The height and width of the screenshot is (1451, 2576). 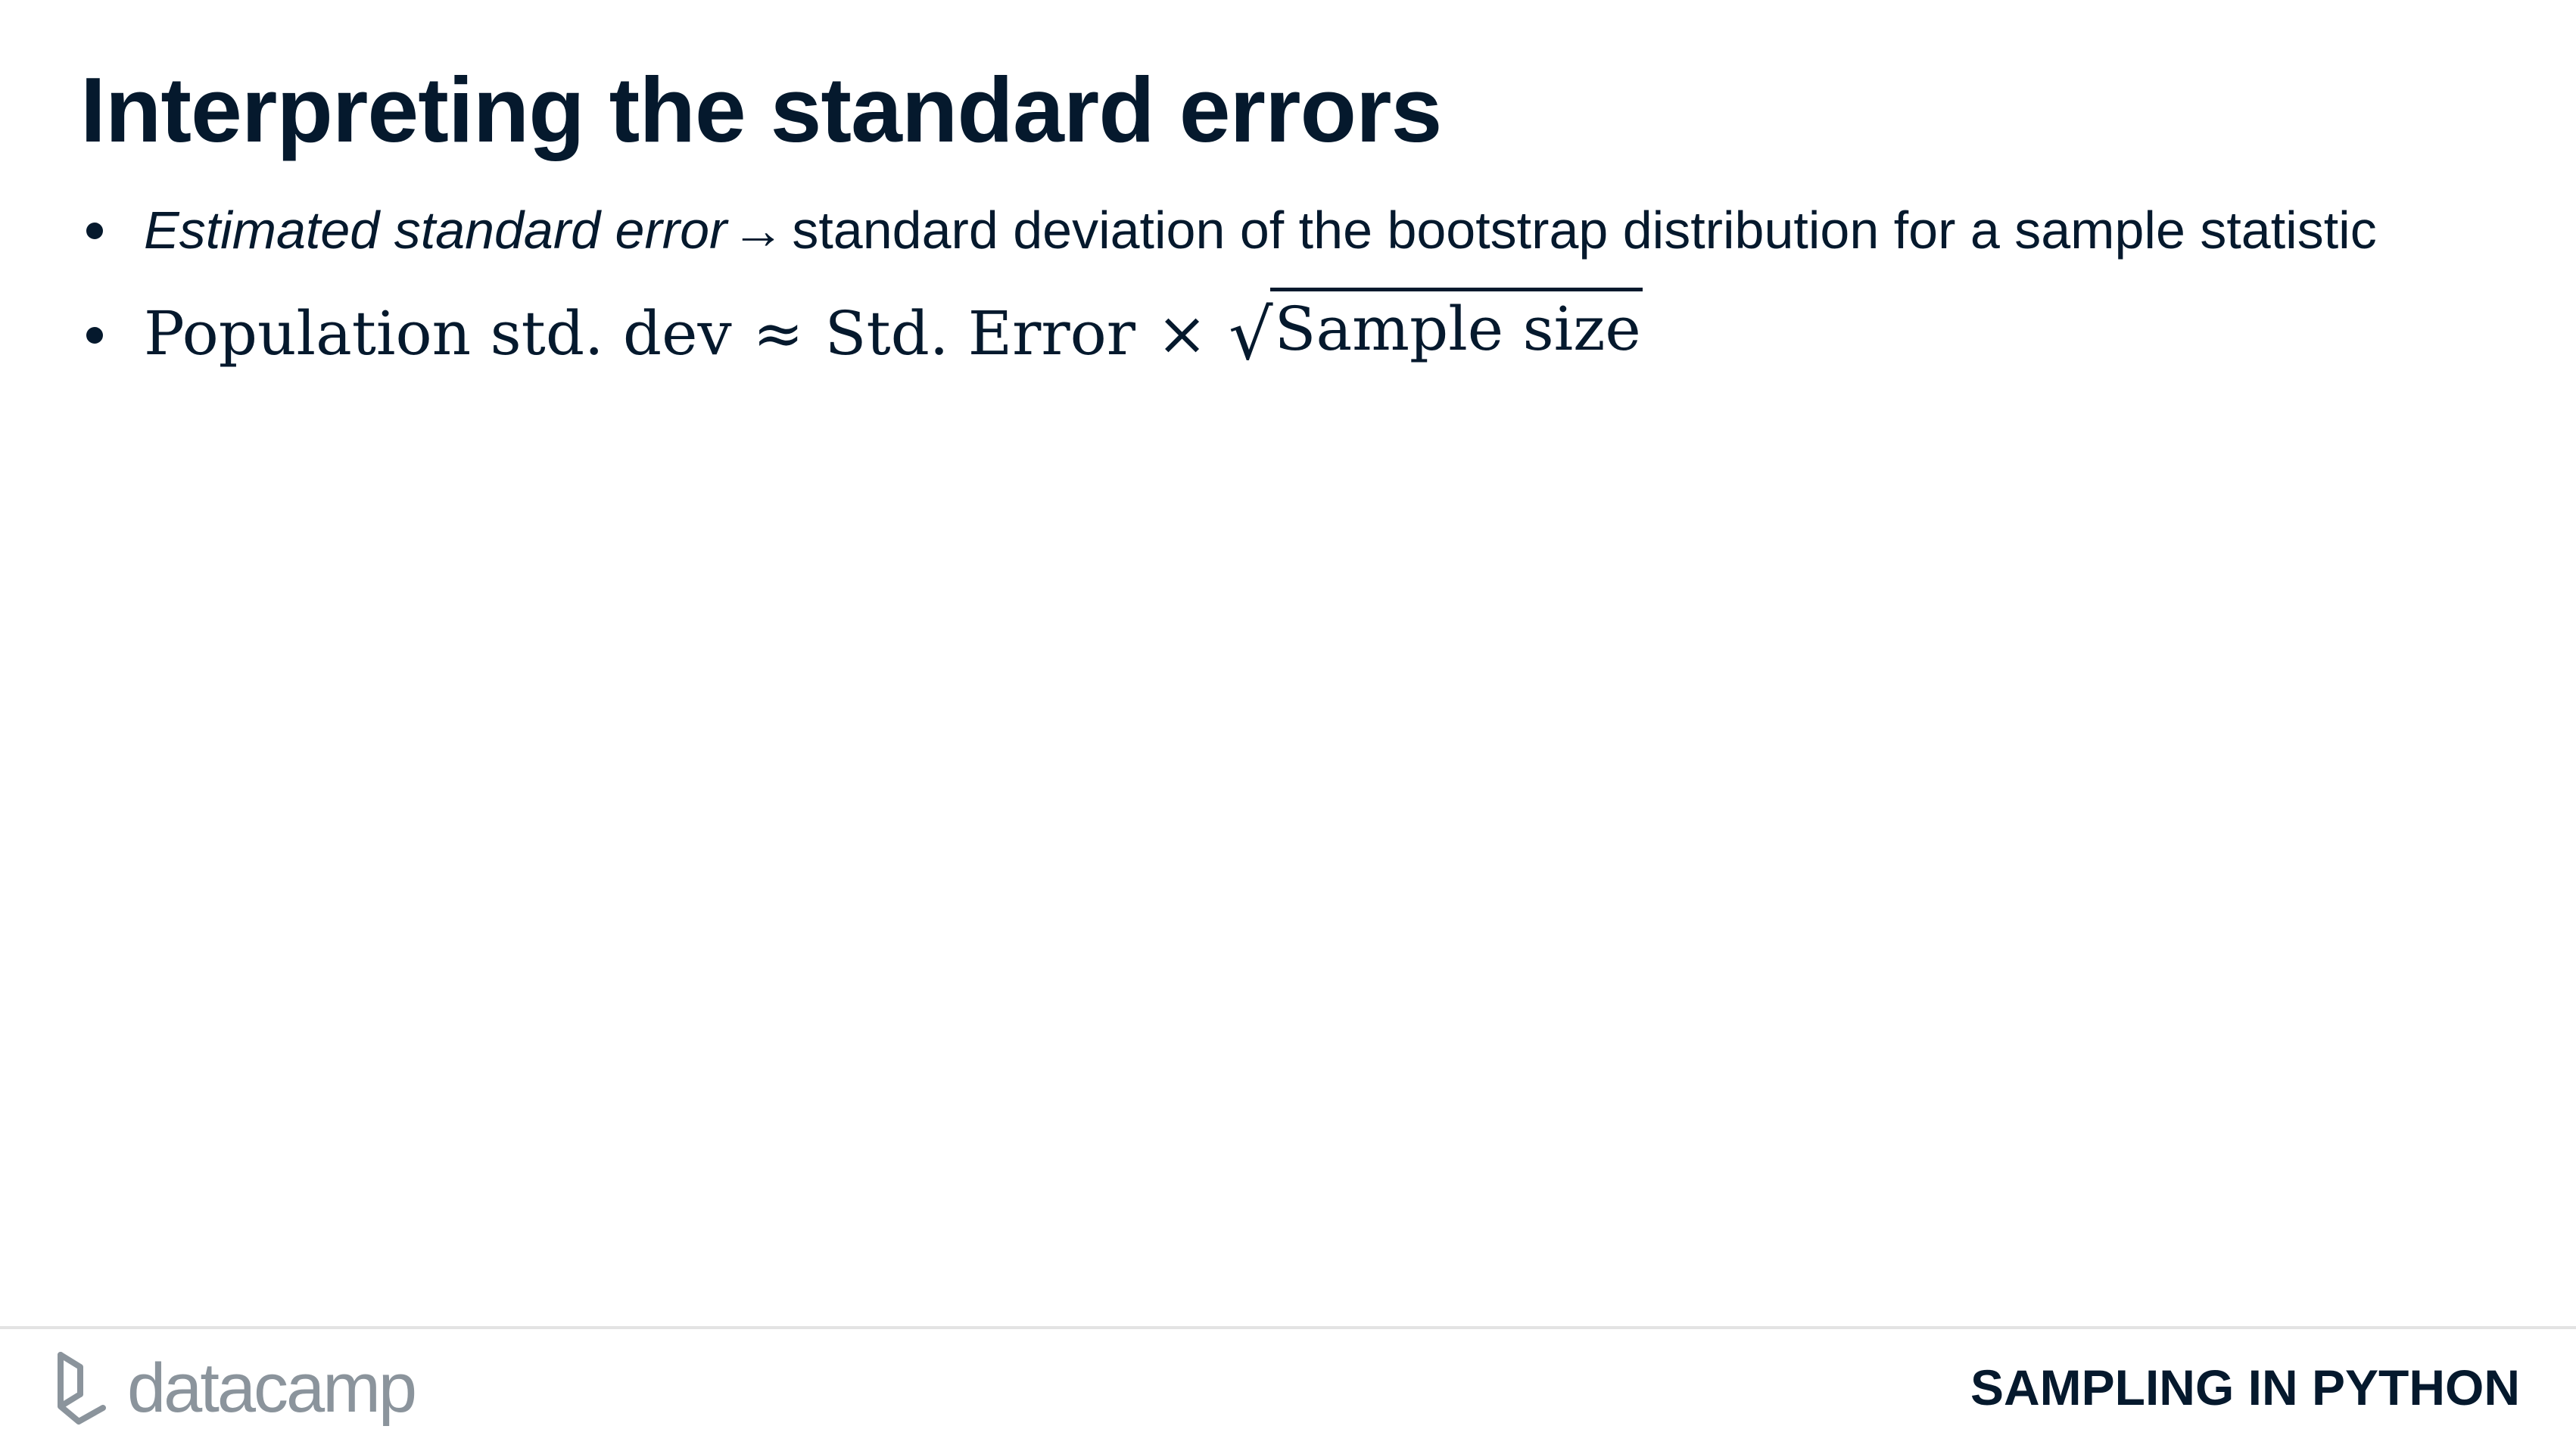 What do you see at coordinates (438, 333) in the screenshot?
I see `formula-lhs: Population std. dev` at bounding box center [438, 333].